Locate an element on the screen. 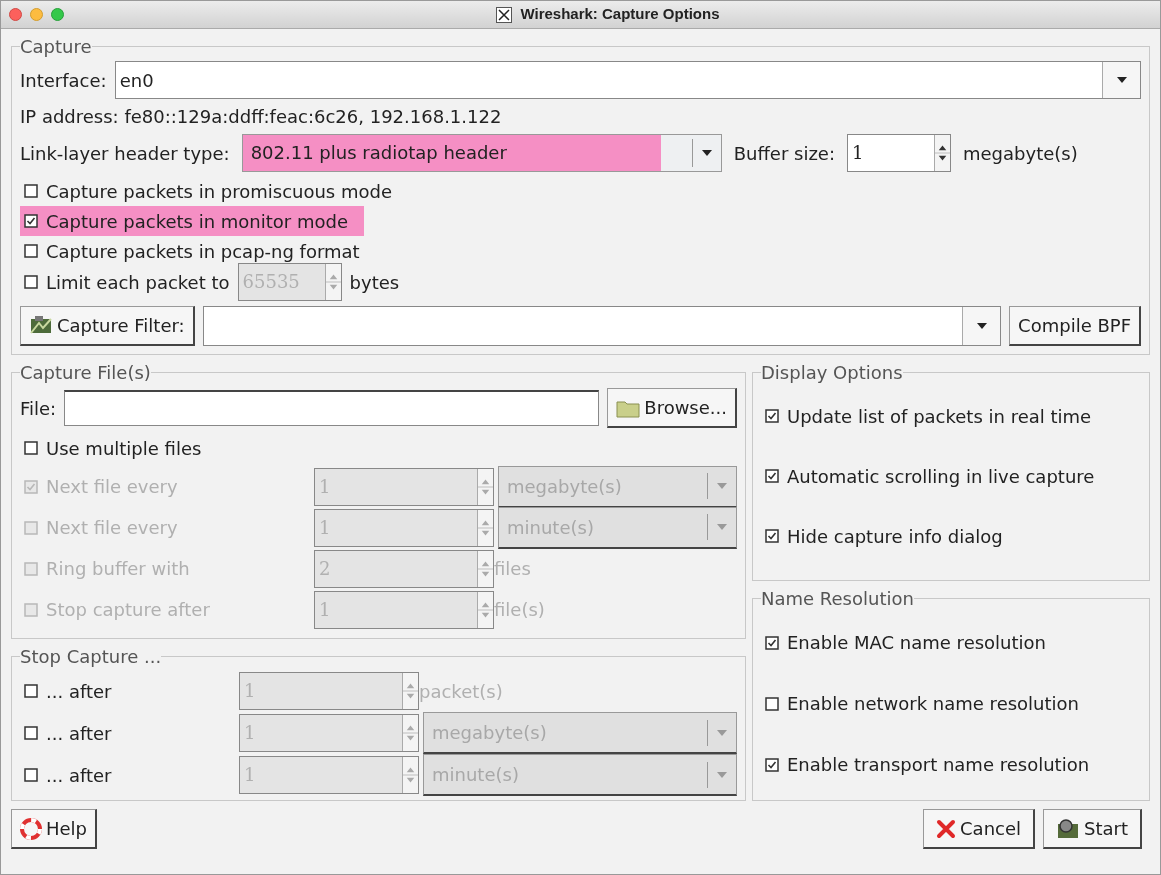  link-layer-label: Link-layer header type: is located at coordinates (125, 153).